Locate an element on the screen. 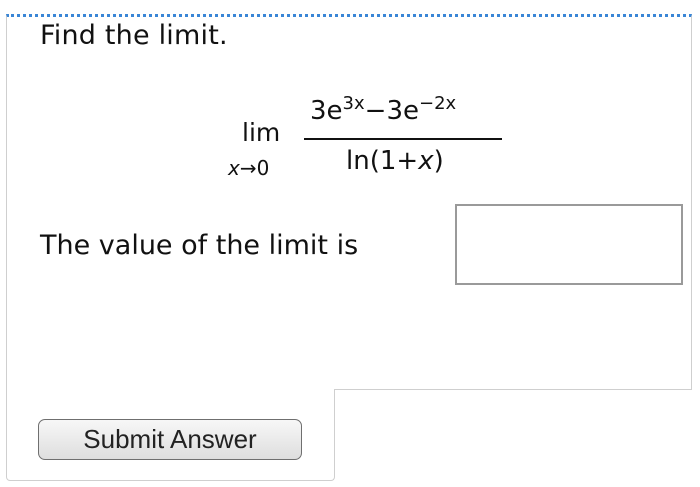 The width and height of the screenshot is (700, 487). limit-variable: x is located at coordinates (234, 168).